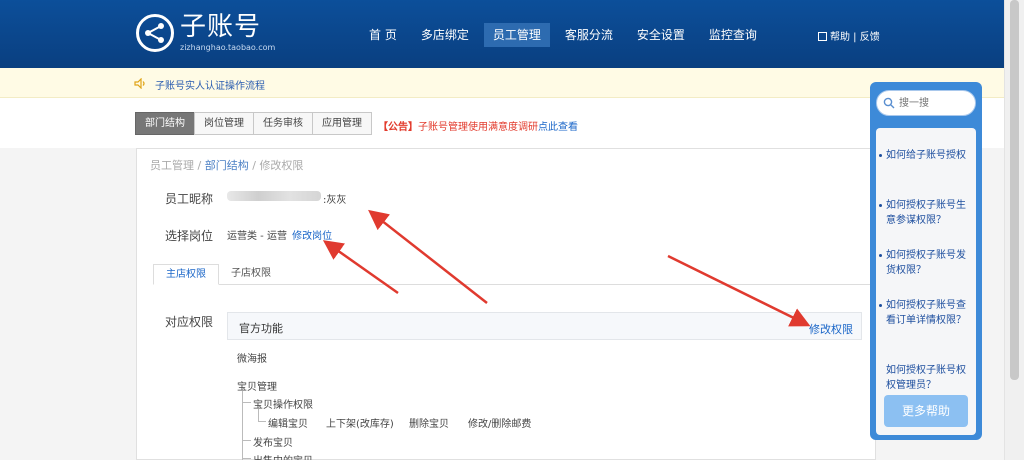 The height and width of the screenshot is (460, 1024). Describe the element at coordinates (500, 424) in the screenshot. I see `tree-op-postage: 修改/删除邮费` at that location.